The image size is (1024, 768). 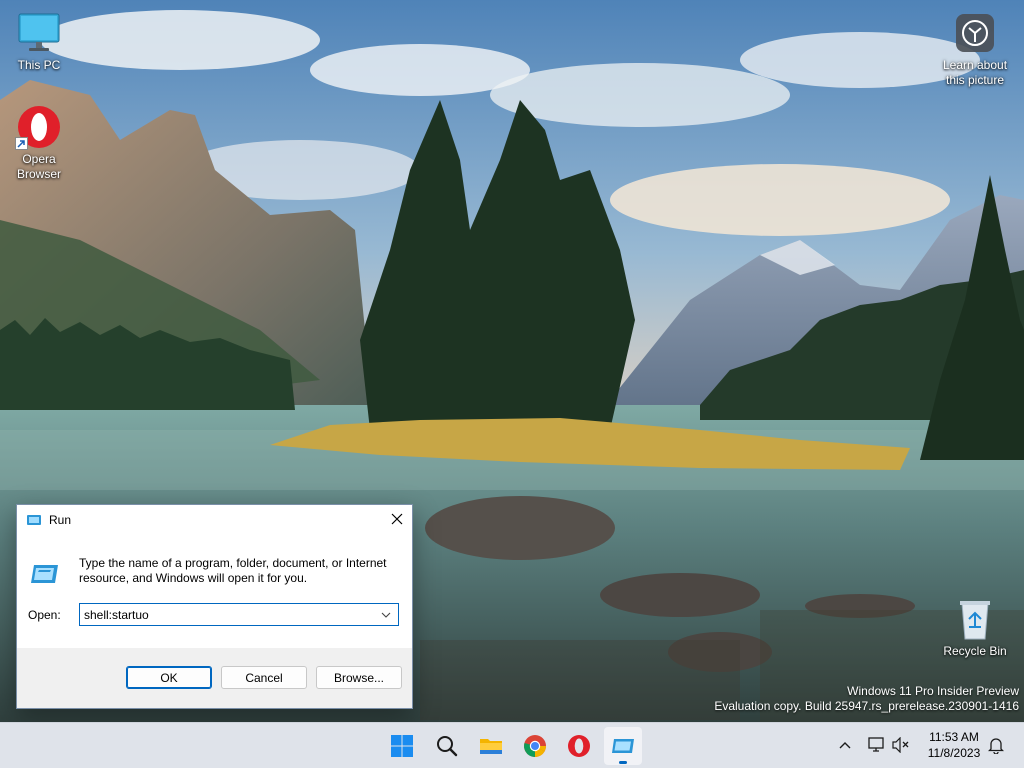 I want to click on clock-date: 11/8/2023, so click(x=954, y=753).